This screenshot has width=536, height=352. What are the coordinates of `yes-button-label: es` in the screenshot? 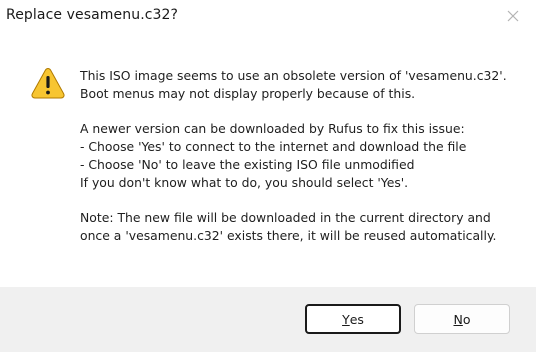 It's located at (356, 319).